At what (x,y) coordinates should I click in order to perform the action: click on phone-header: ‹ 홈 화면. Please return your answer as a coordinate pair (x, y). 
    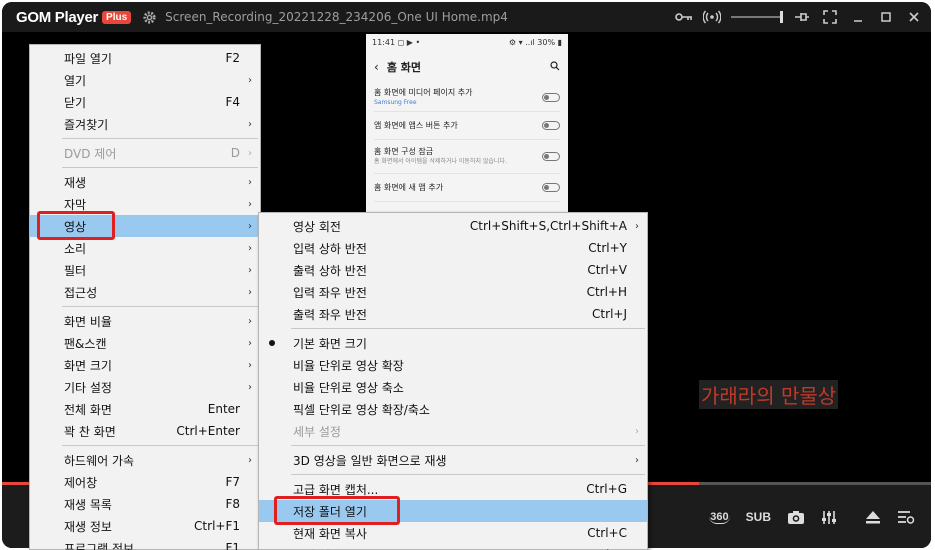
    Looking at the image, I should click on (467, 67).